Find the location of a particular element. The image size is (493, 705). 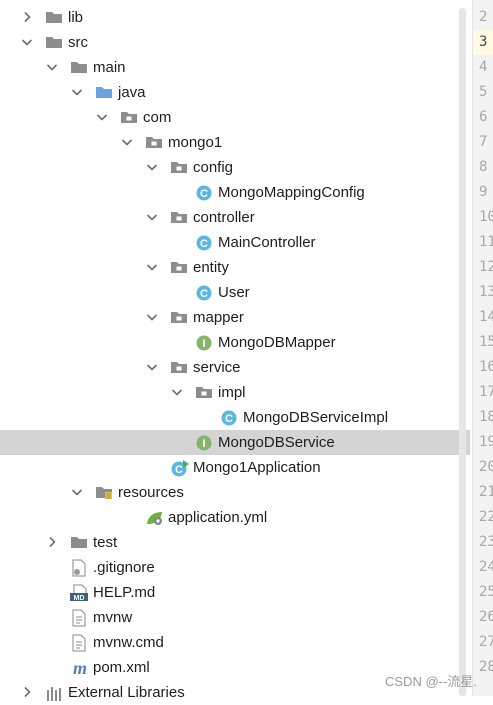

tree-item-label: MongoDBMapper is located at coordinates (277, 342).